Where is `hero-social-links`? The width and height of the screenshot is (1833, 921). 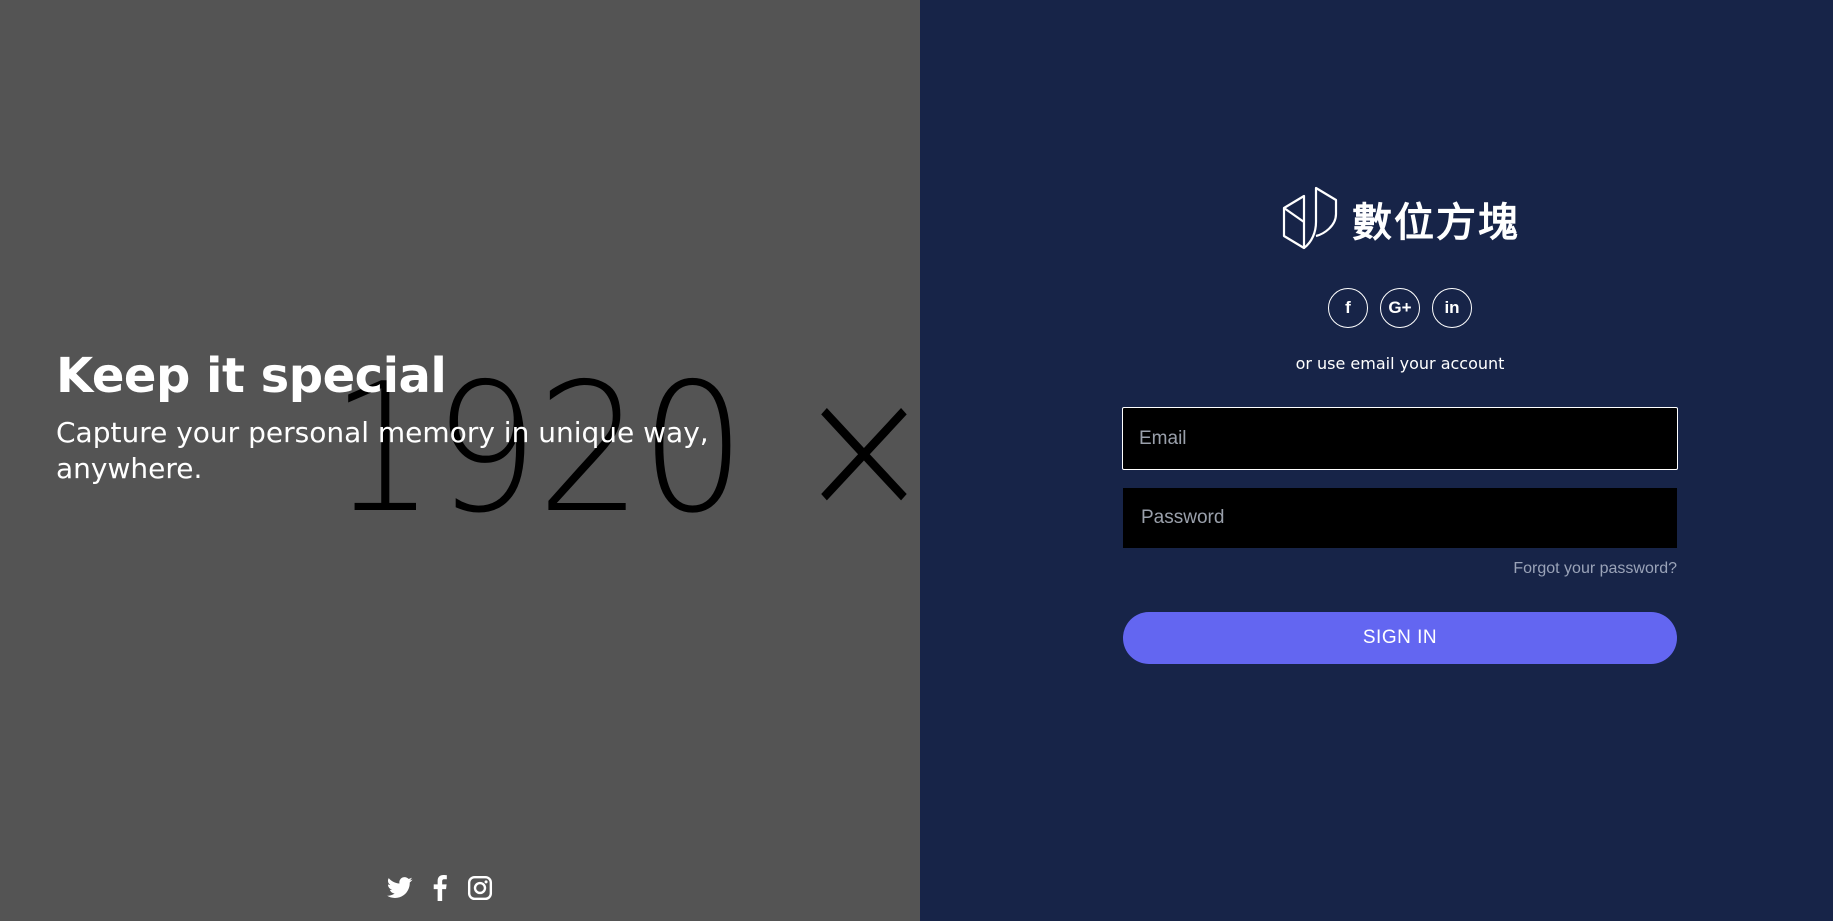 hero-social-links is located at coordinates (440, 888).